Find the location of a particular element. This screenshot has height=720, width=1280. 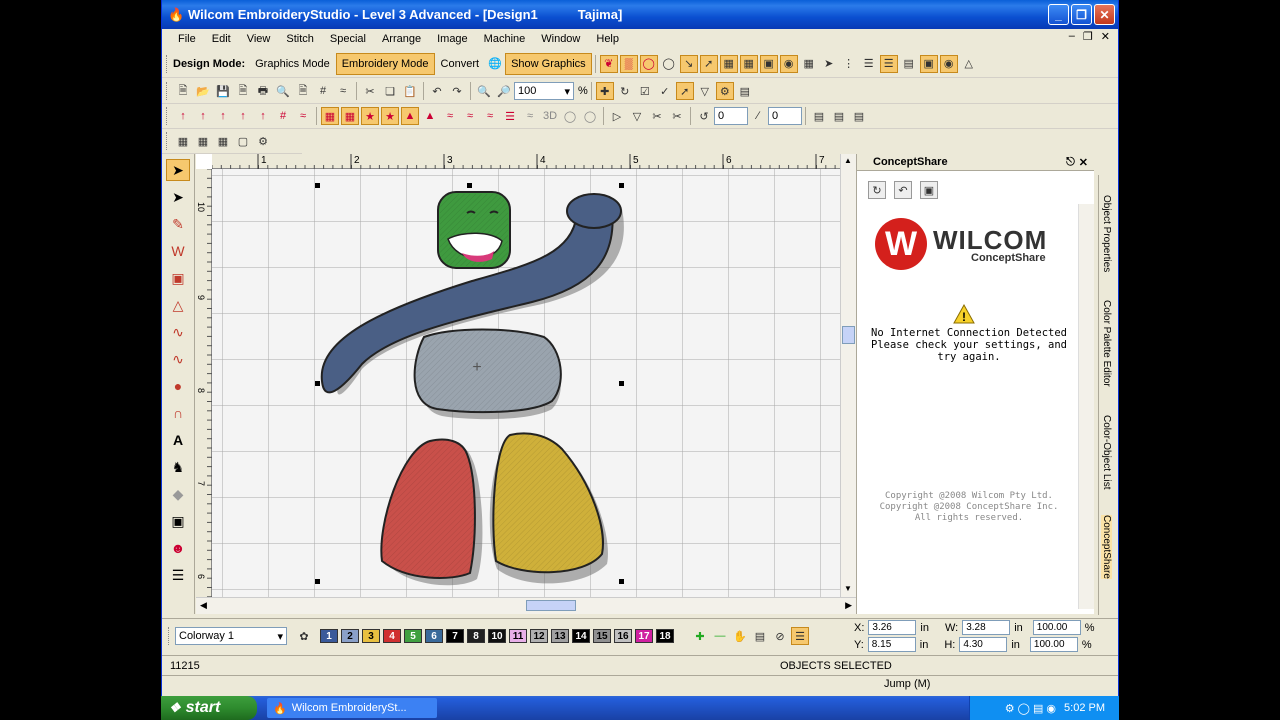

x-field: 3.26 is located at coordinates (892, 627).